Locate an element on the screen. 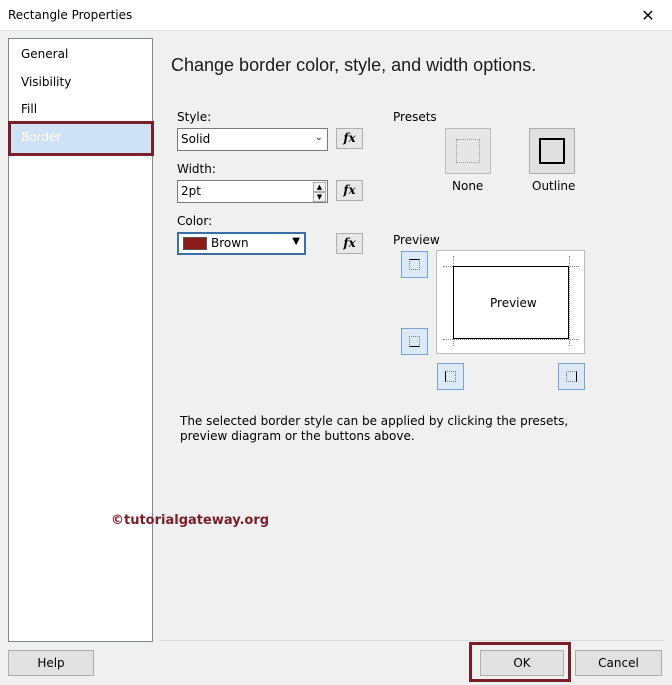 This screenshot has width=672, height=685. width-value: 2pt is located at coordinates (191, 191).